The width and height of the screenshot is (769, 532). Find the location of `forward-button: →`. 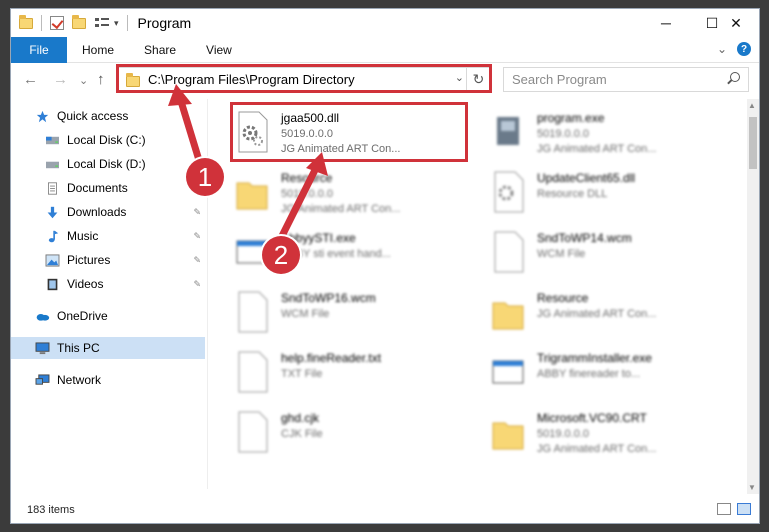

forward-button: → is located at coordinates (60, 79).